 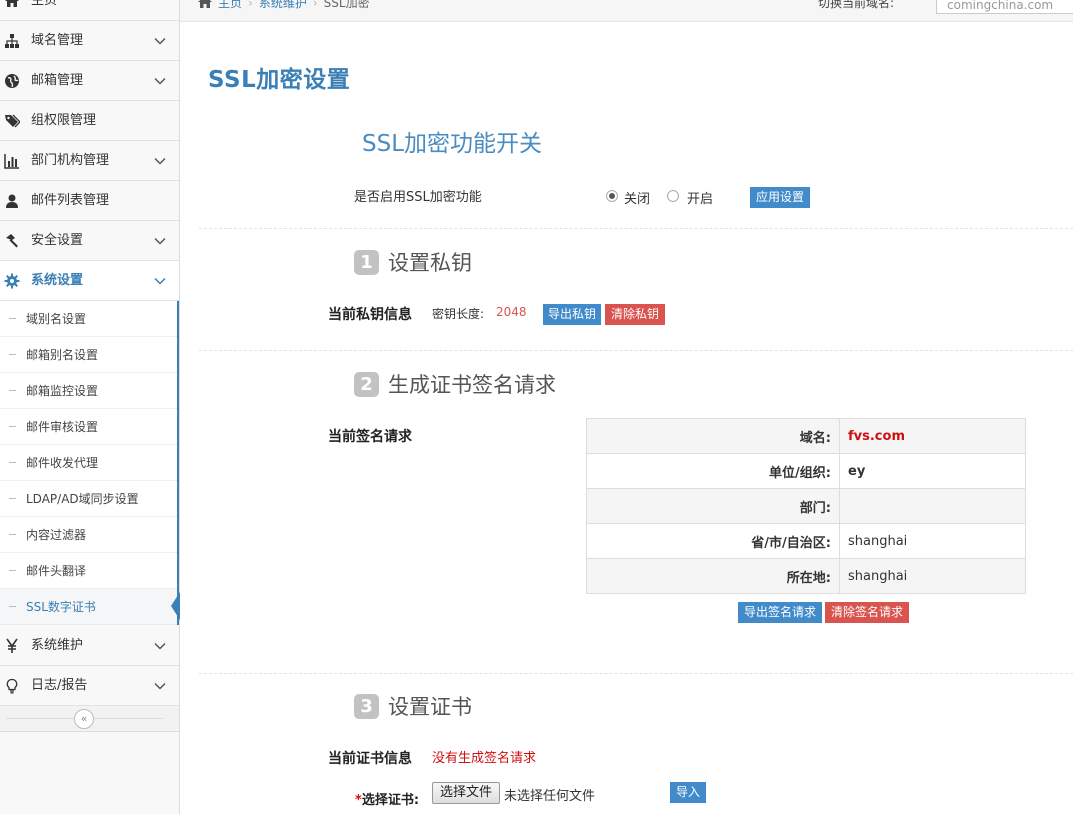 What do you see at coordinates (1004, 7) in the screenshot?
I see `domain-select: comingchina.com` at bounding box center [1004, 7].